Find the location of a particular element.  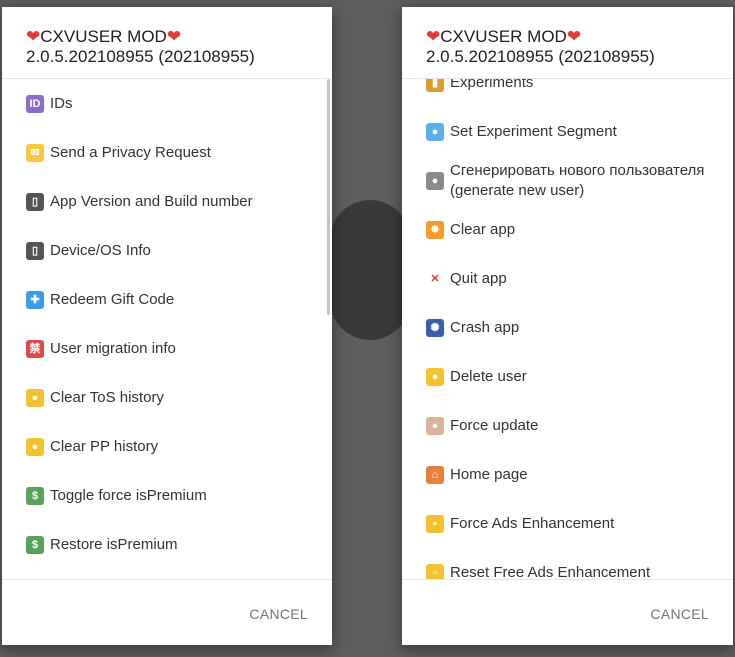

envelope-icon: ✉ is located at coordinates (35, 152).